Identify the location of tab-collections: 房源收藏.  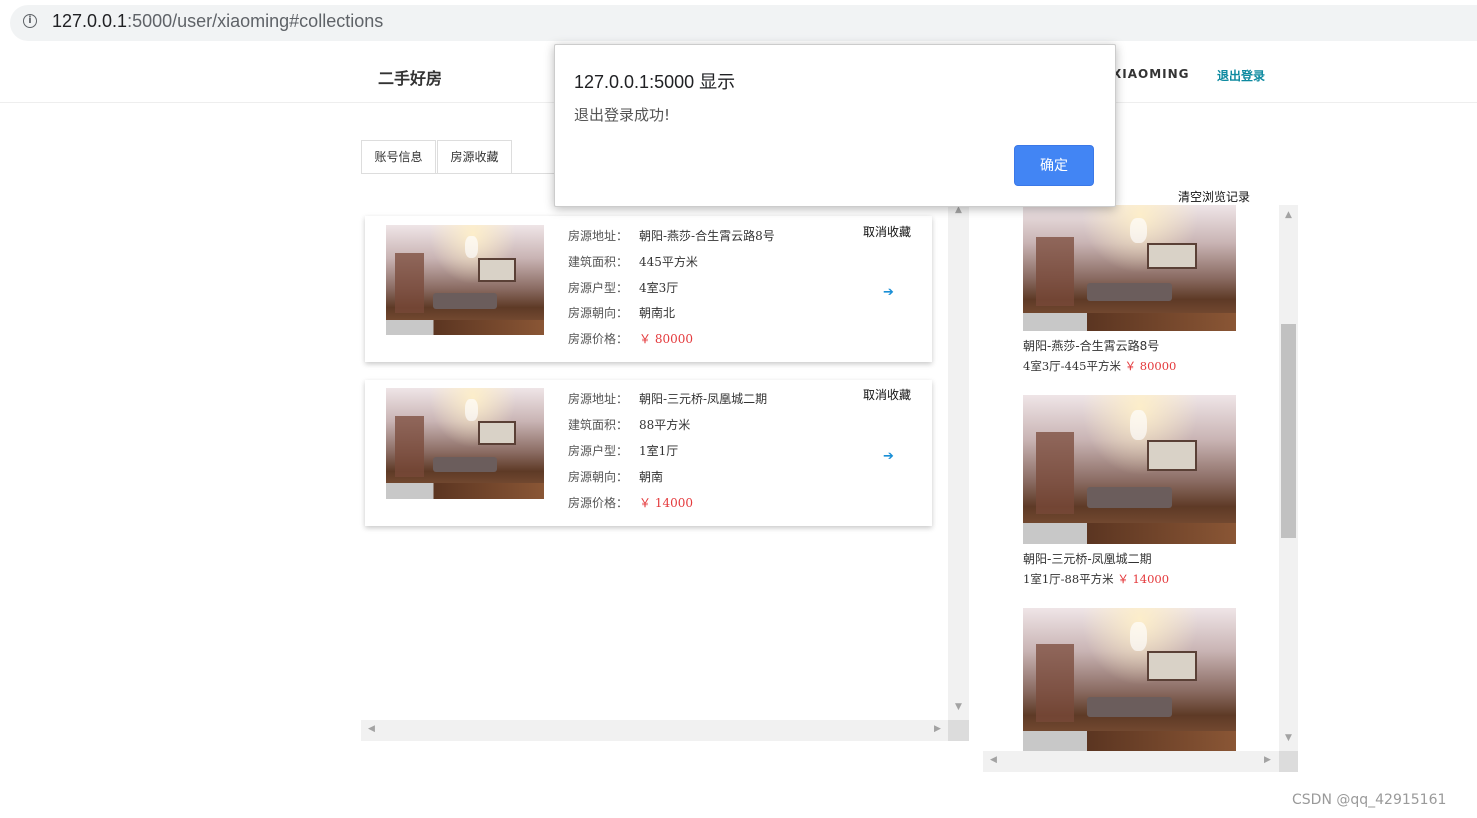
(474, 156).